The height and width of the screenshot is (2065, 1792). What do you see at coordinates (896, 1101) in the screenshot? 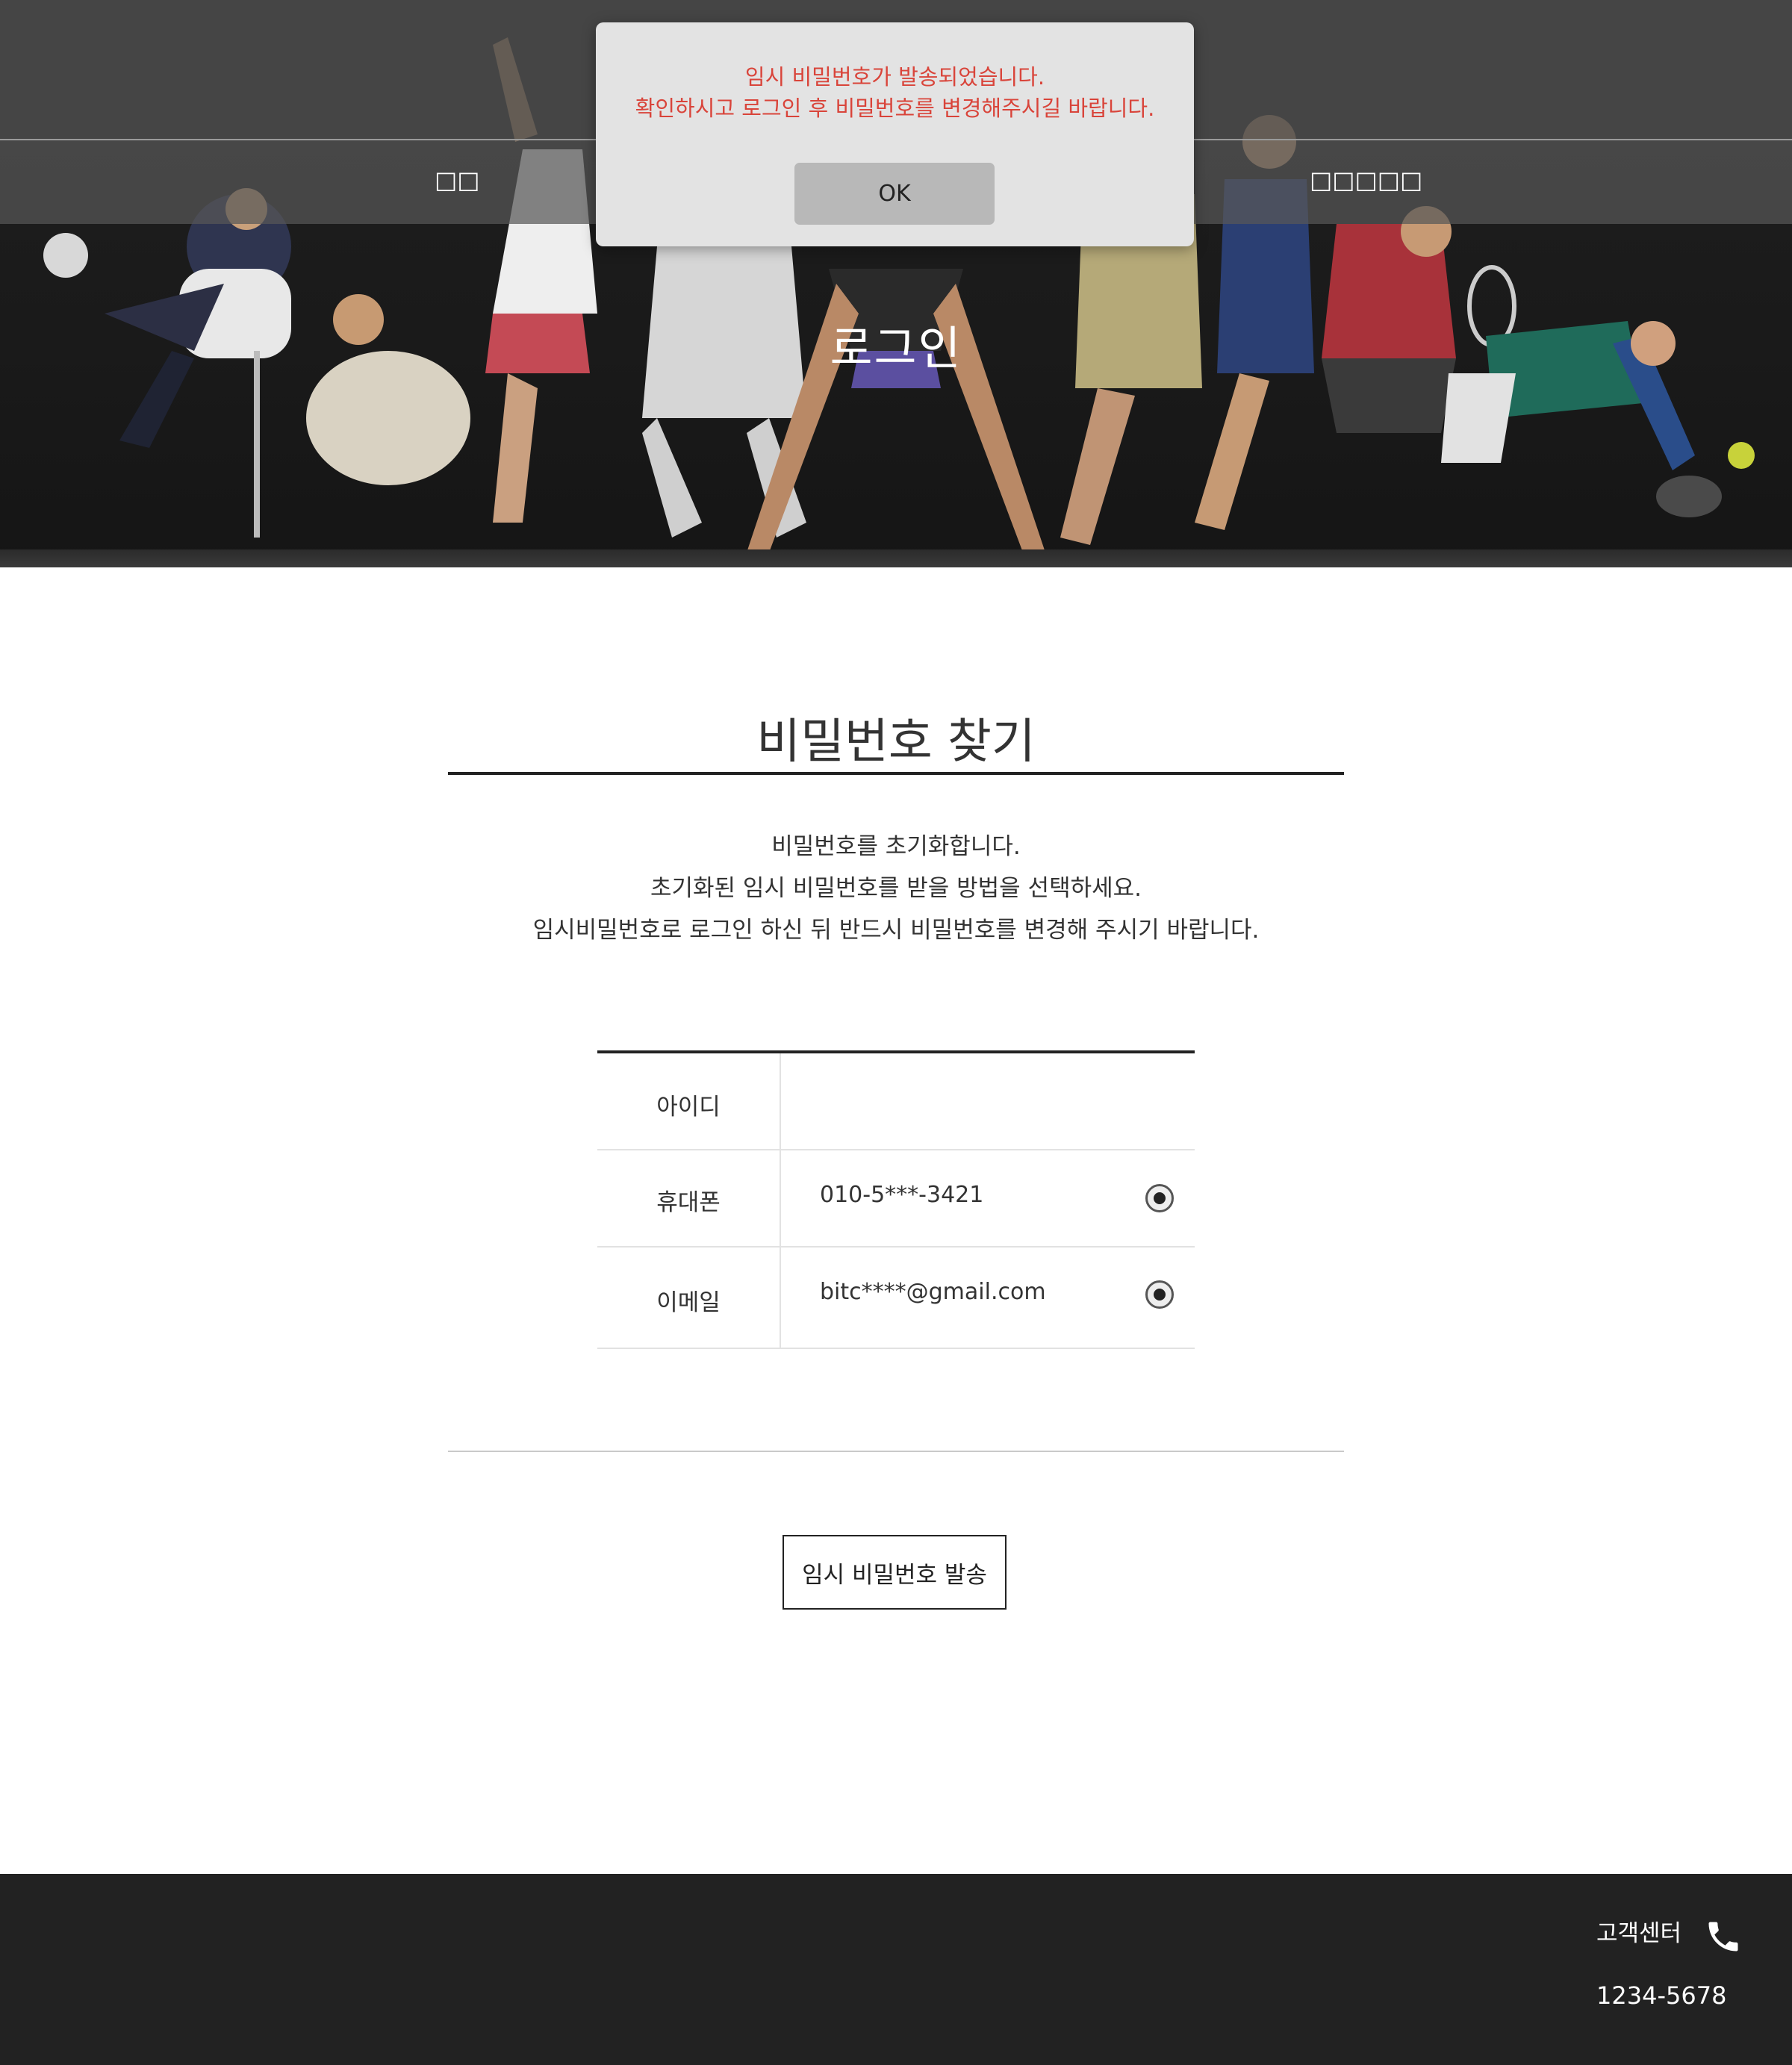
I see `form-row-id: 아이디` at bounding box center [896, 1101].